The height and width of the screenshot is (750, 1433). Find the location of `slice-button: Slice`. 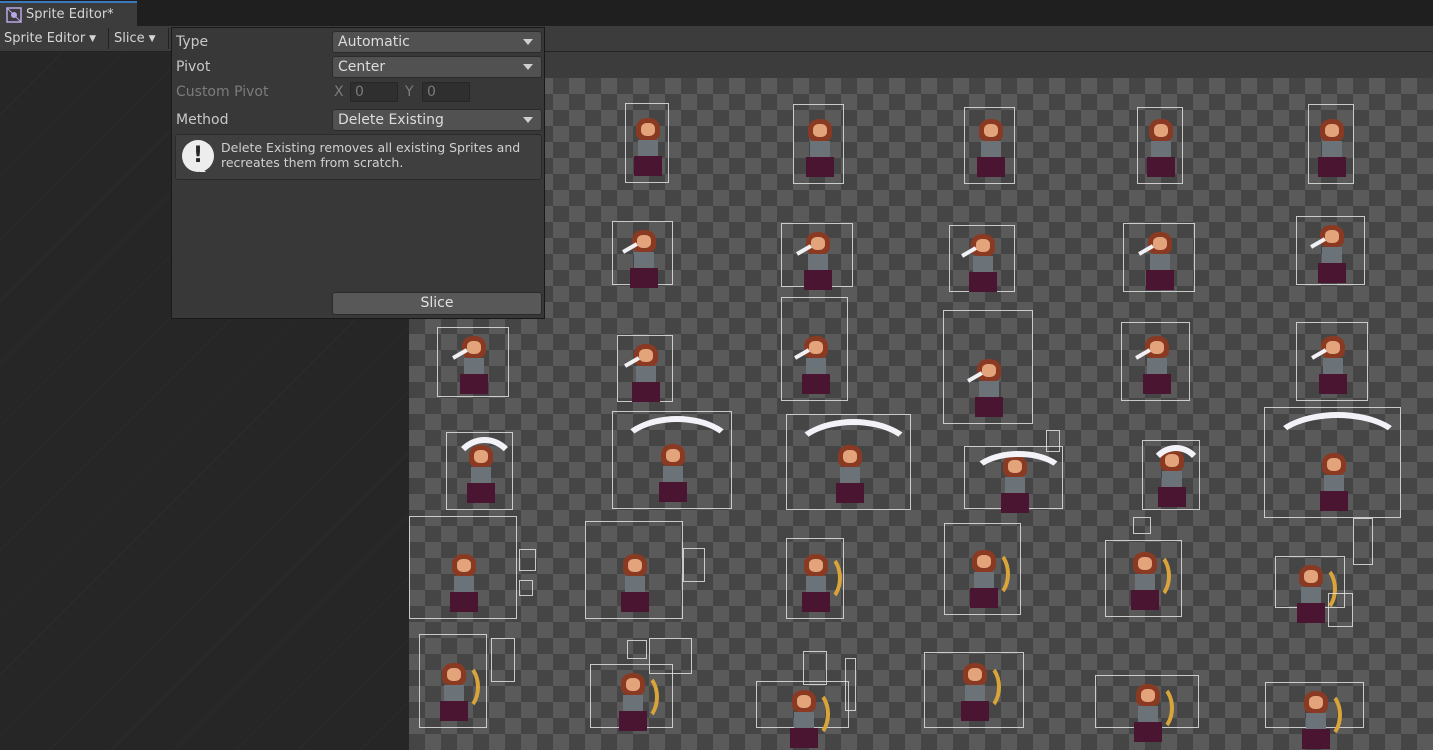

slice-button: Slice is located at coordinates (437, 303).